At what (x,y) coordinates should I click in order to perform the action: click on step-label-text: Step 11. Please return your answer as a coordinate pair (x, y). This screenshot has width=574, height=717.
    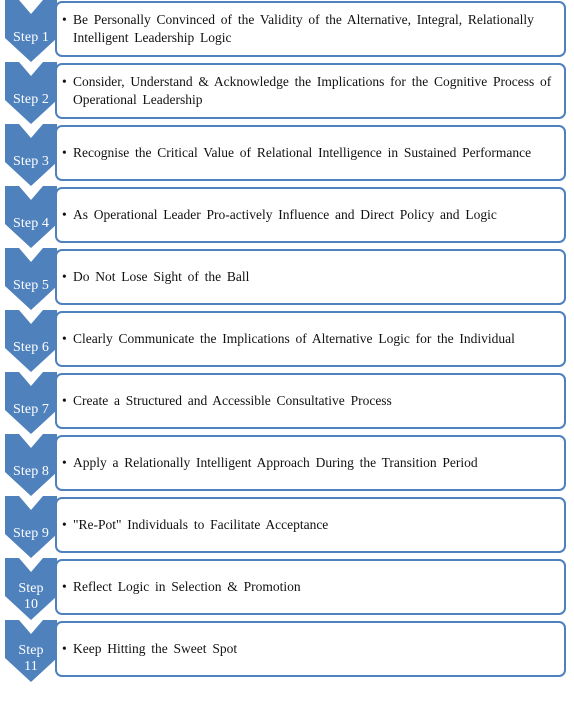
    Looking at the image, I should click on (31, 658).